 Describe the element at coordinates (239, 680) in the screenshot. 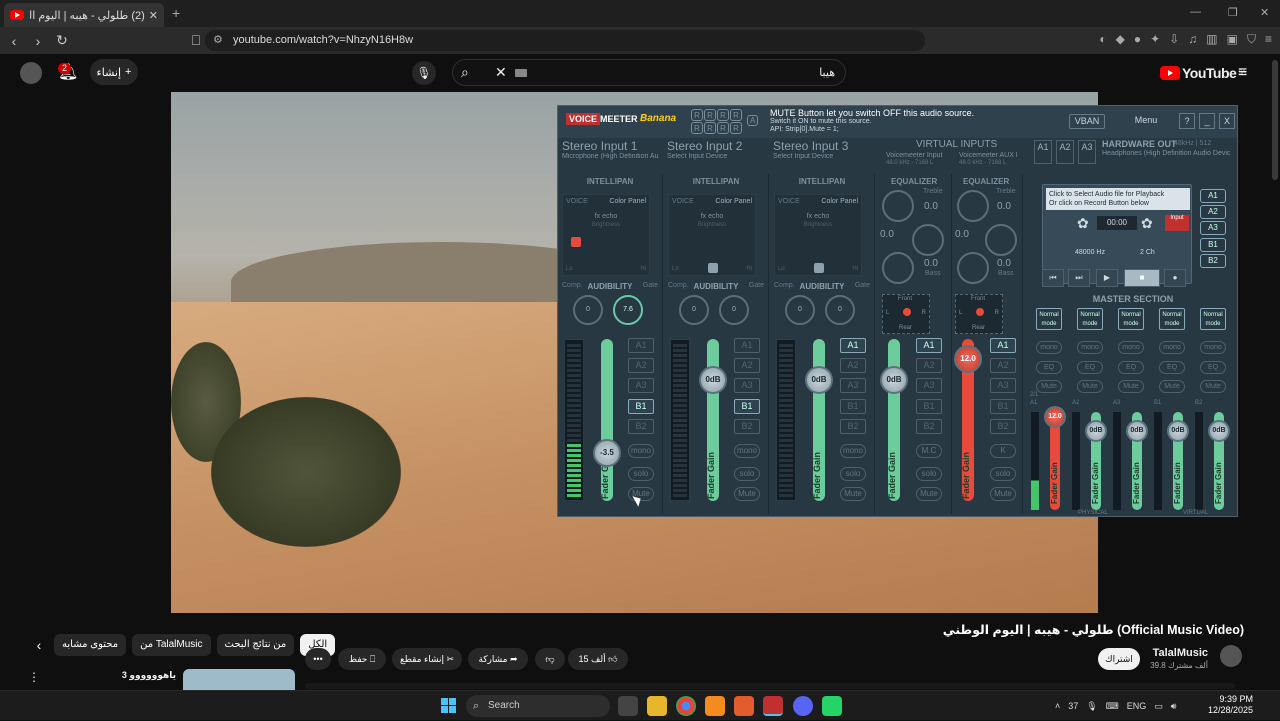

I see `recommended-thumbnail` at that location.